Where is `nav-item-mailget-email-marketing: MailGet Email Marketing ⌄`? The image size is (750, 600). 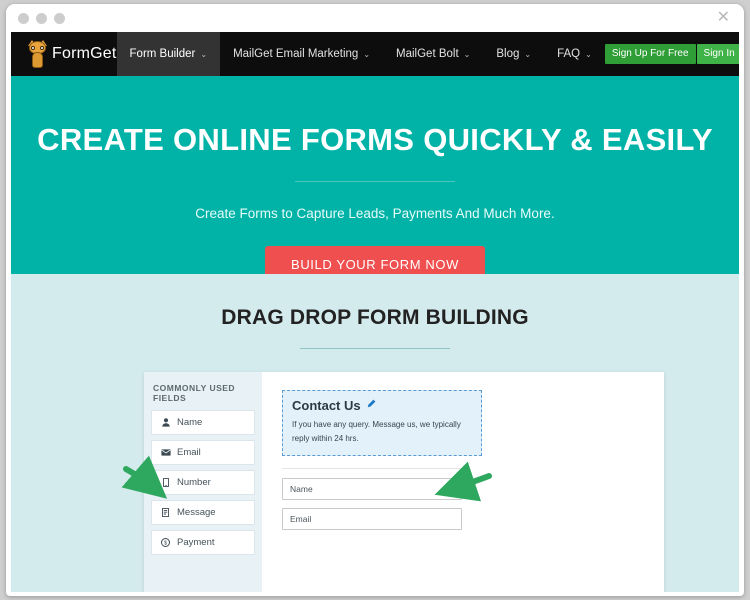 nav-item-mailget-email-marketing: MailGet Email Marketing ⌄ is located at coordinates (301, 54).